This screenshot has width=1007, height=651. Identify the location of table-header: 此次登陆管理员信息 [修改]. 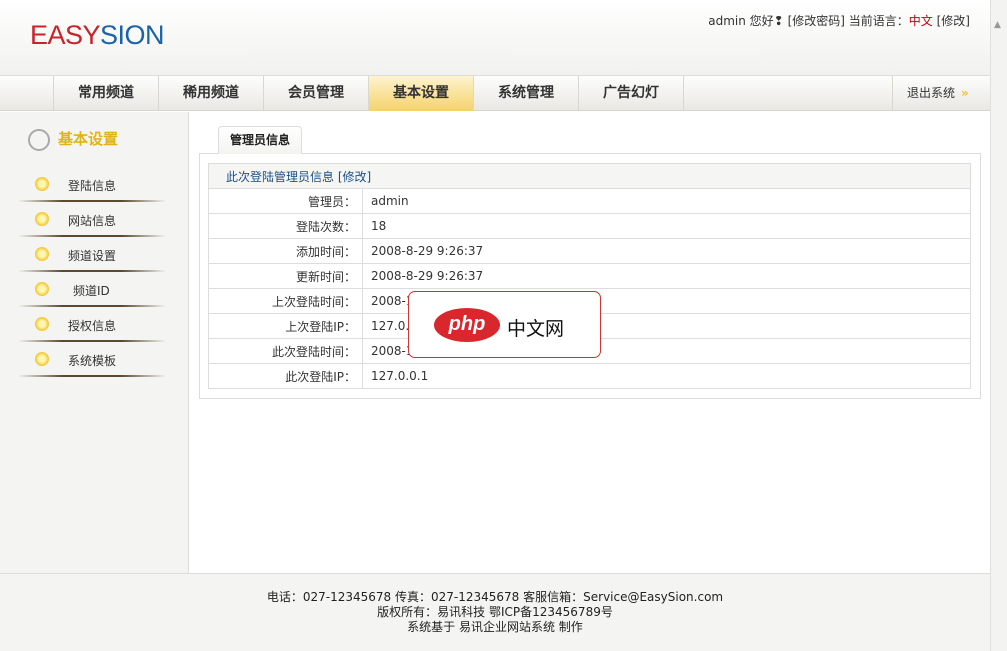
(589, 176).